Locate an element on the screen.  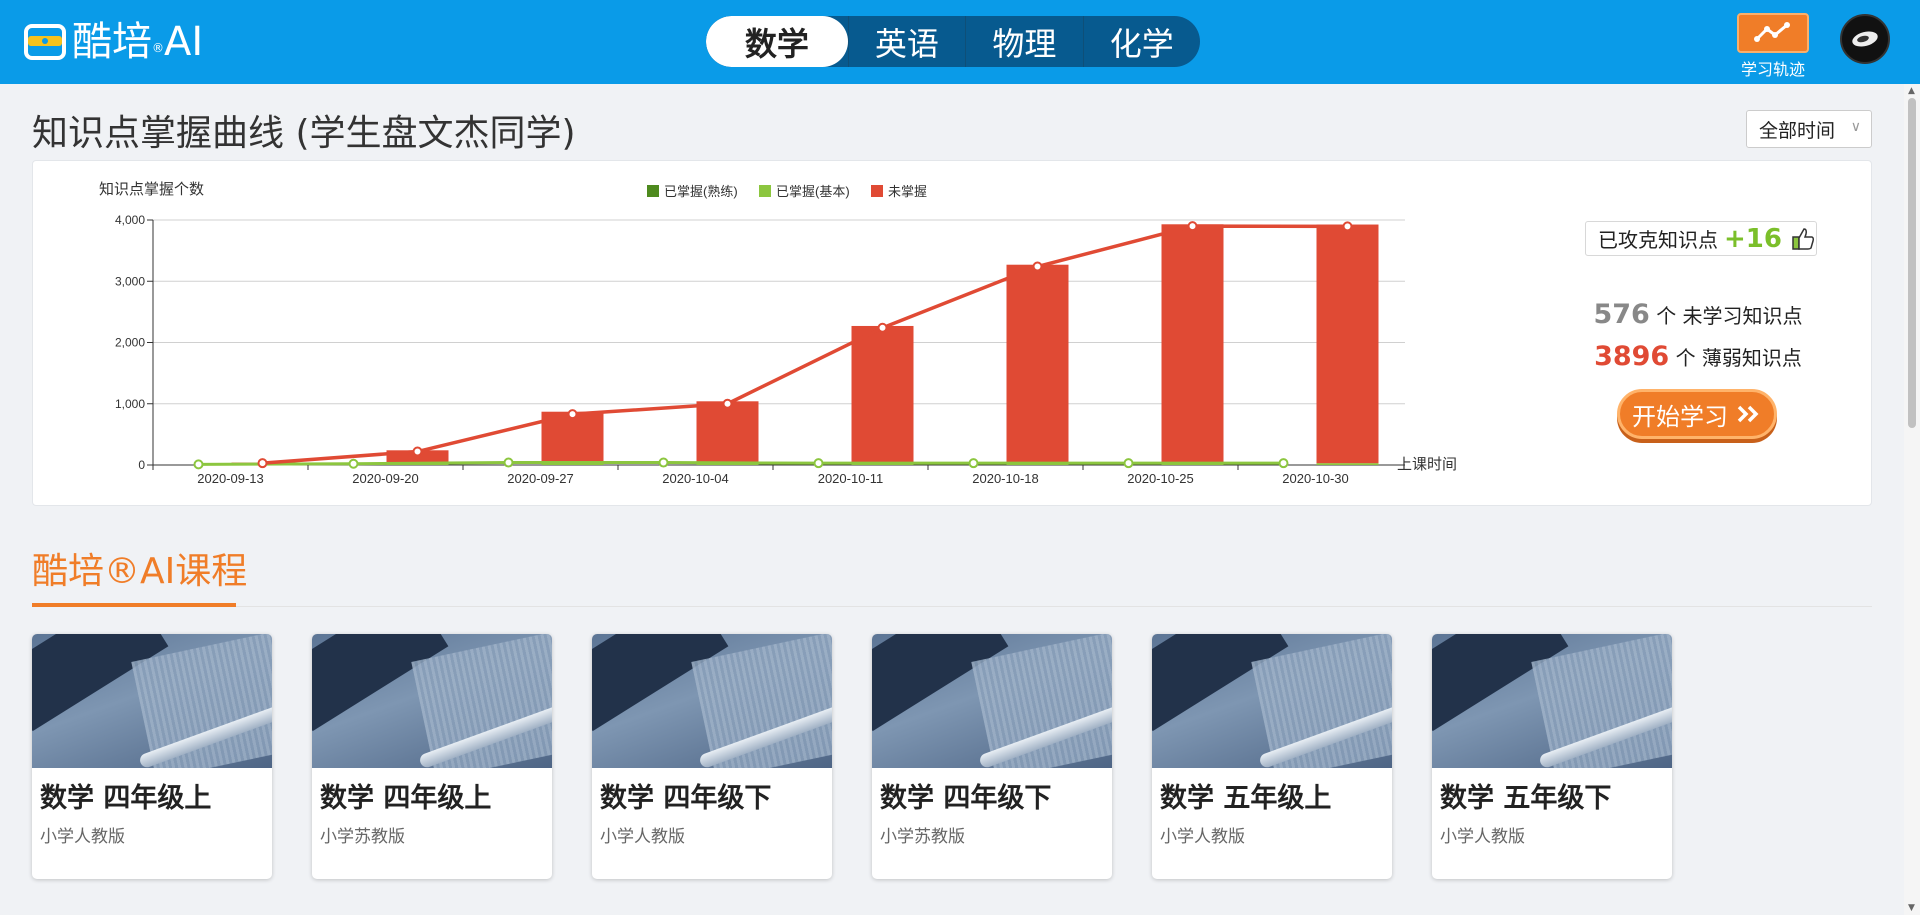
brand-logo: 酷培®AI is located at coordinates (112, 42).